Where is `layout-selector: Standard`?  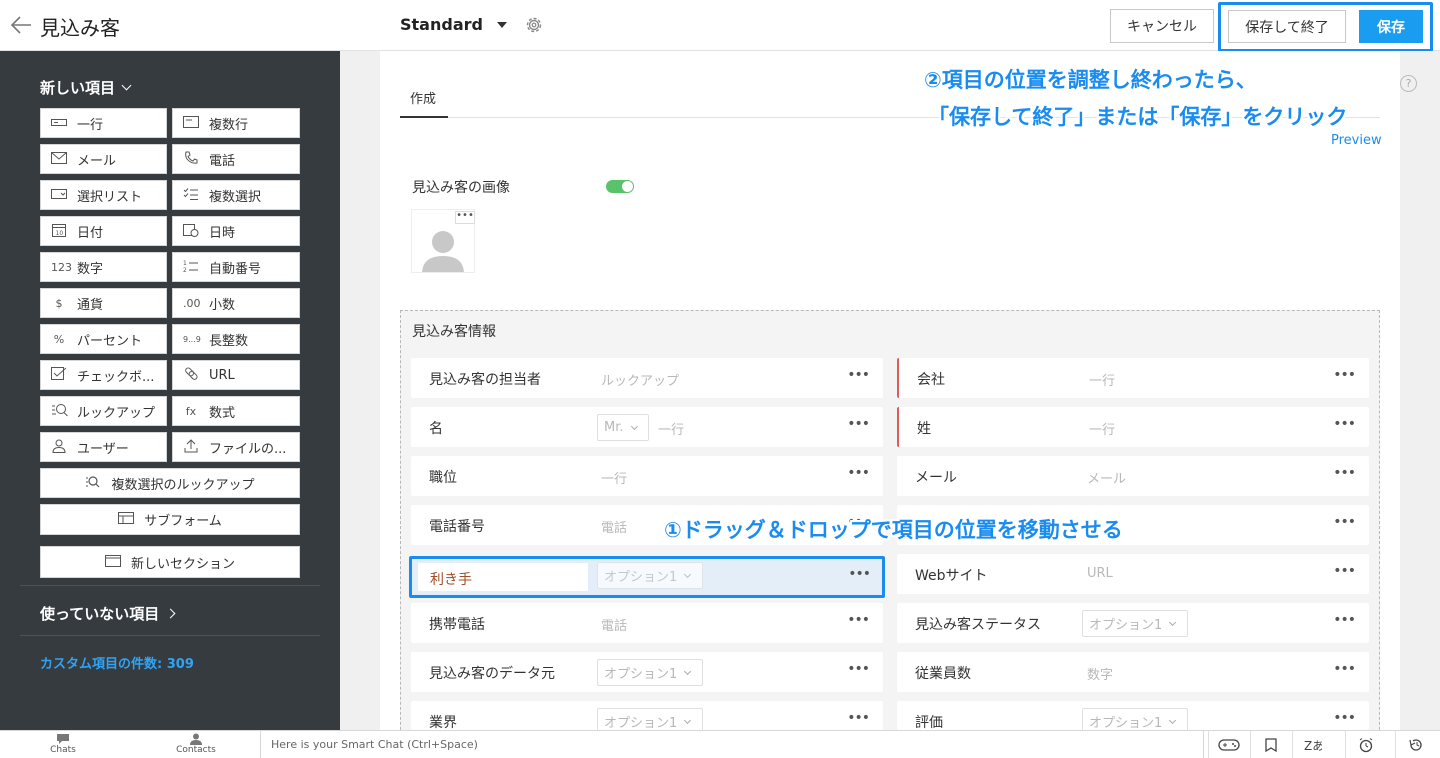
layout-selector: Standard is located at coordinates (453, 24).